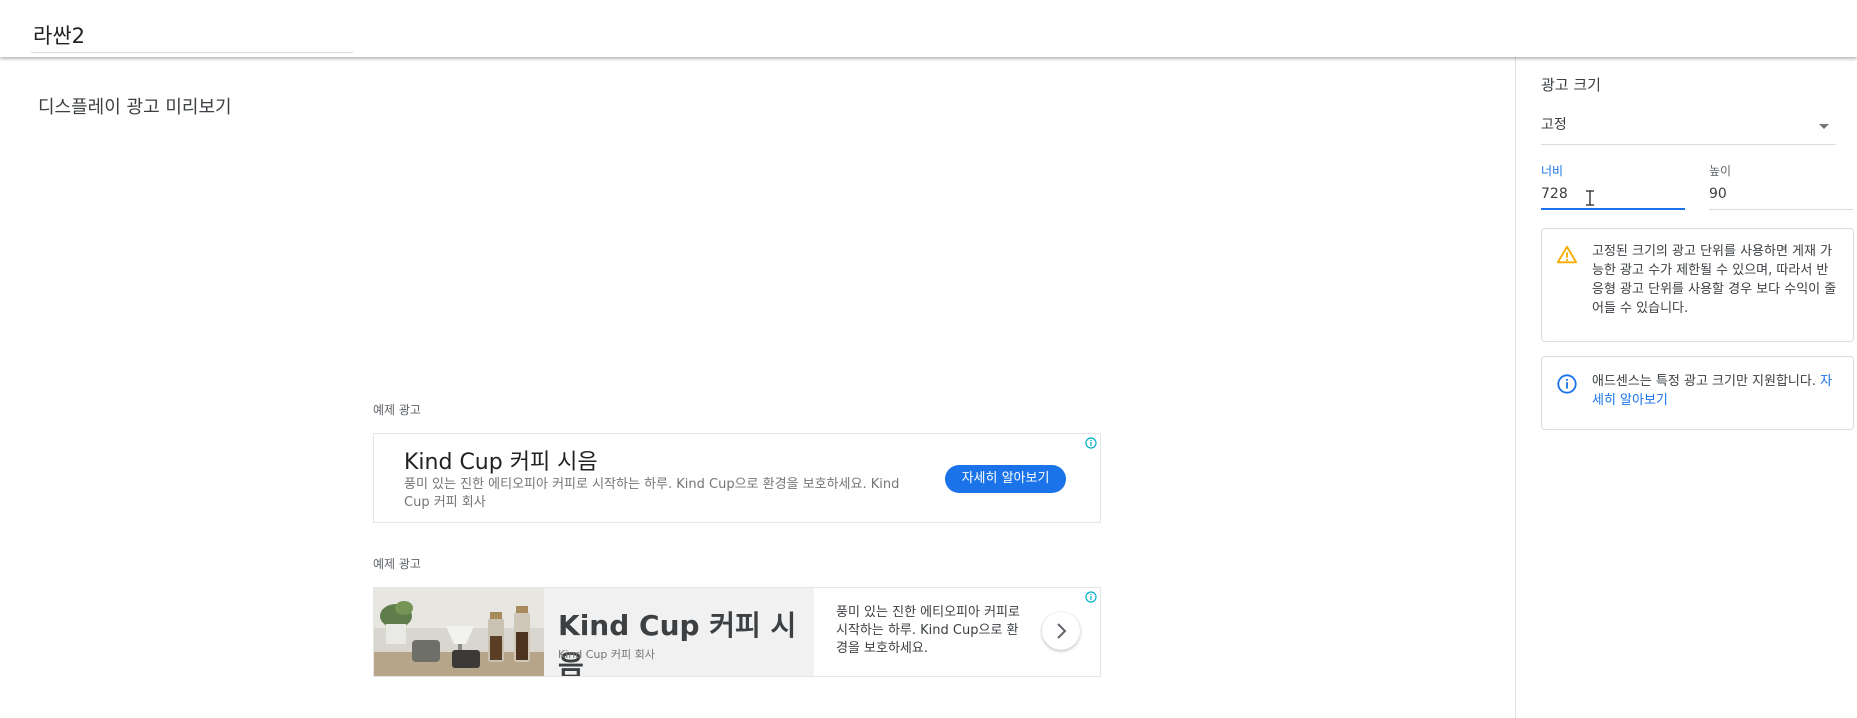 The image size is (1857, 718). What do you see at coordinates (192, 30) in the screenshot?
I see `ad-unit-name-field: 라싼2` at bounding box center [192, 30].